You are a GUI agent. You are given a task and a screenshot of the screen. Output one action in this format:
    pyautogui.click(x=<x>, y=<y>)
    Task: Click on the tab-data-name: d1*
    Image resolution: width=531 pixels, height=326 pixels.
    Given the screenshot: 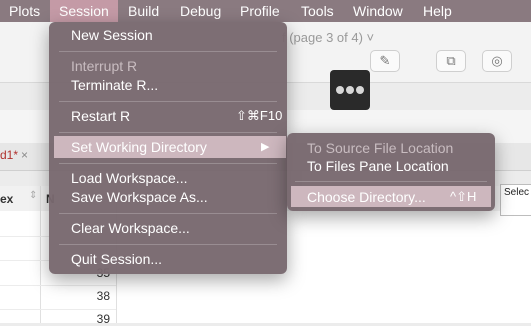 What is the action you would take?
    pyautogui.click(x=9, y=155)
    